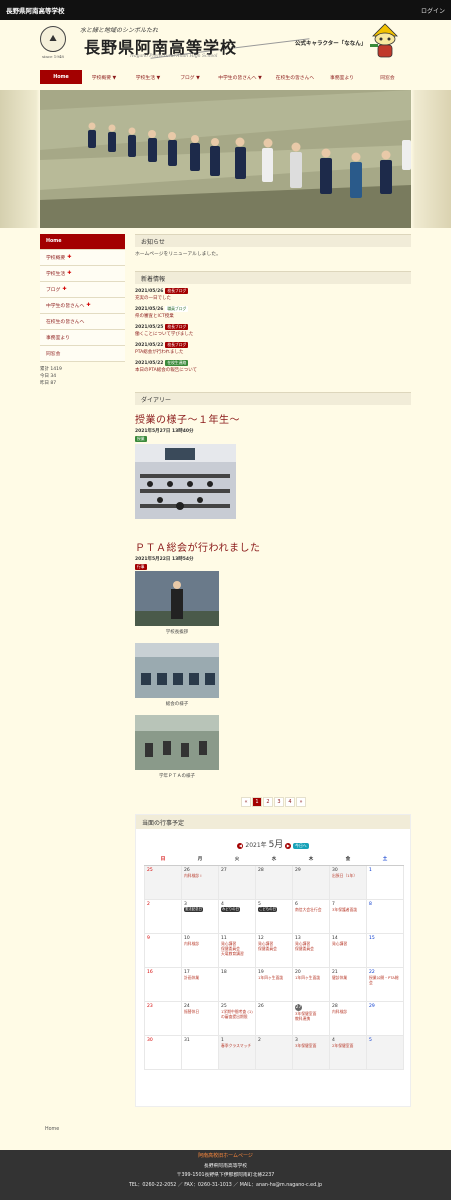  I want to click on calendar-event: 南信大会壮行会, so click(311, 909).